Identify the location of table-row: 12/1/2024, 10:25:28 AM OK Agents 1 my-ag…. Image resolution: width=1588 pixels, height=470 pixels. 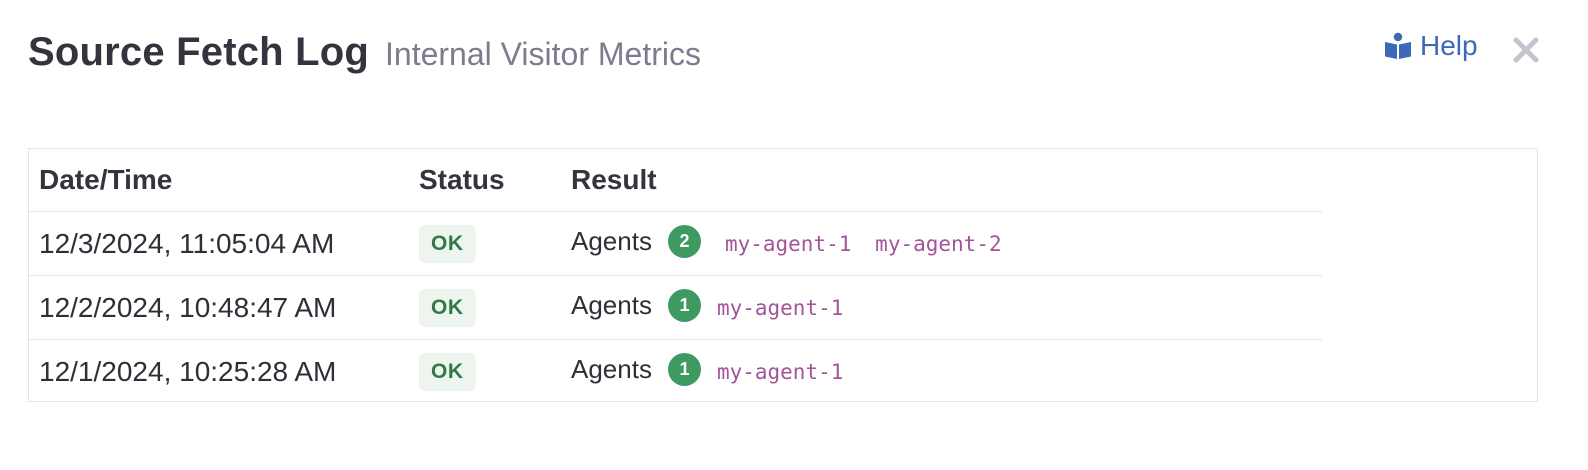
(675, 372).